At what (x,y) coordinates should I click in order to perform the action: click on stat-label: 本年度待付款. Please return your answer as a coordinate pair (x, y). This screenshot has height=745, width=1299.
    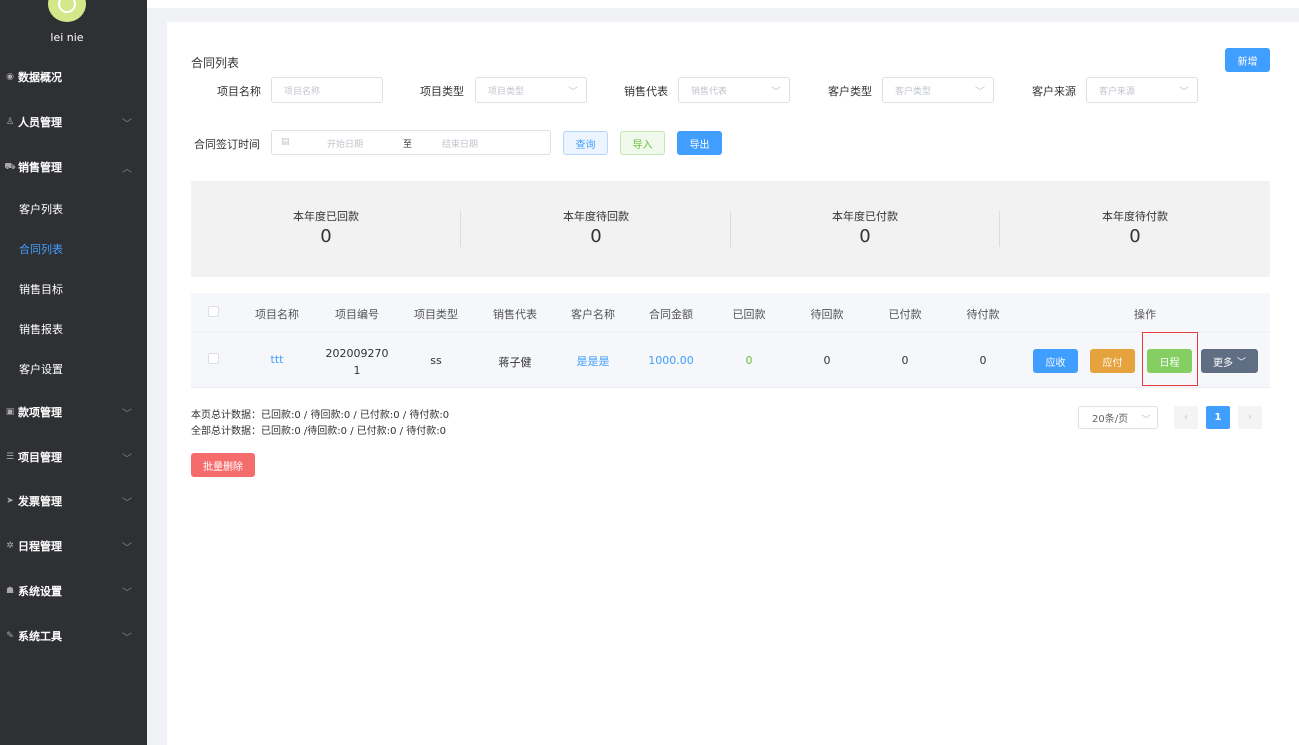
    Looking at the image, I should click on (1135, 216).